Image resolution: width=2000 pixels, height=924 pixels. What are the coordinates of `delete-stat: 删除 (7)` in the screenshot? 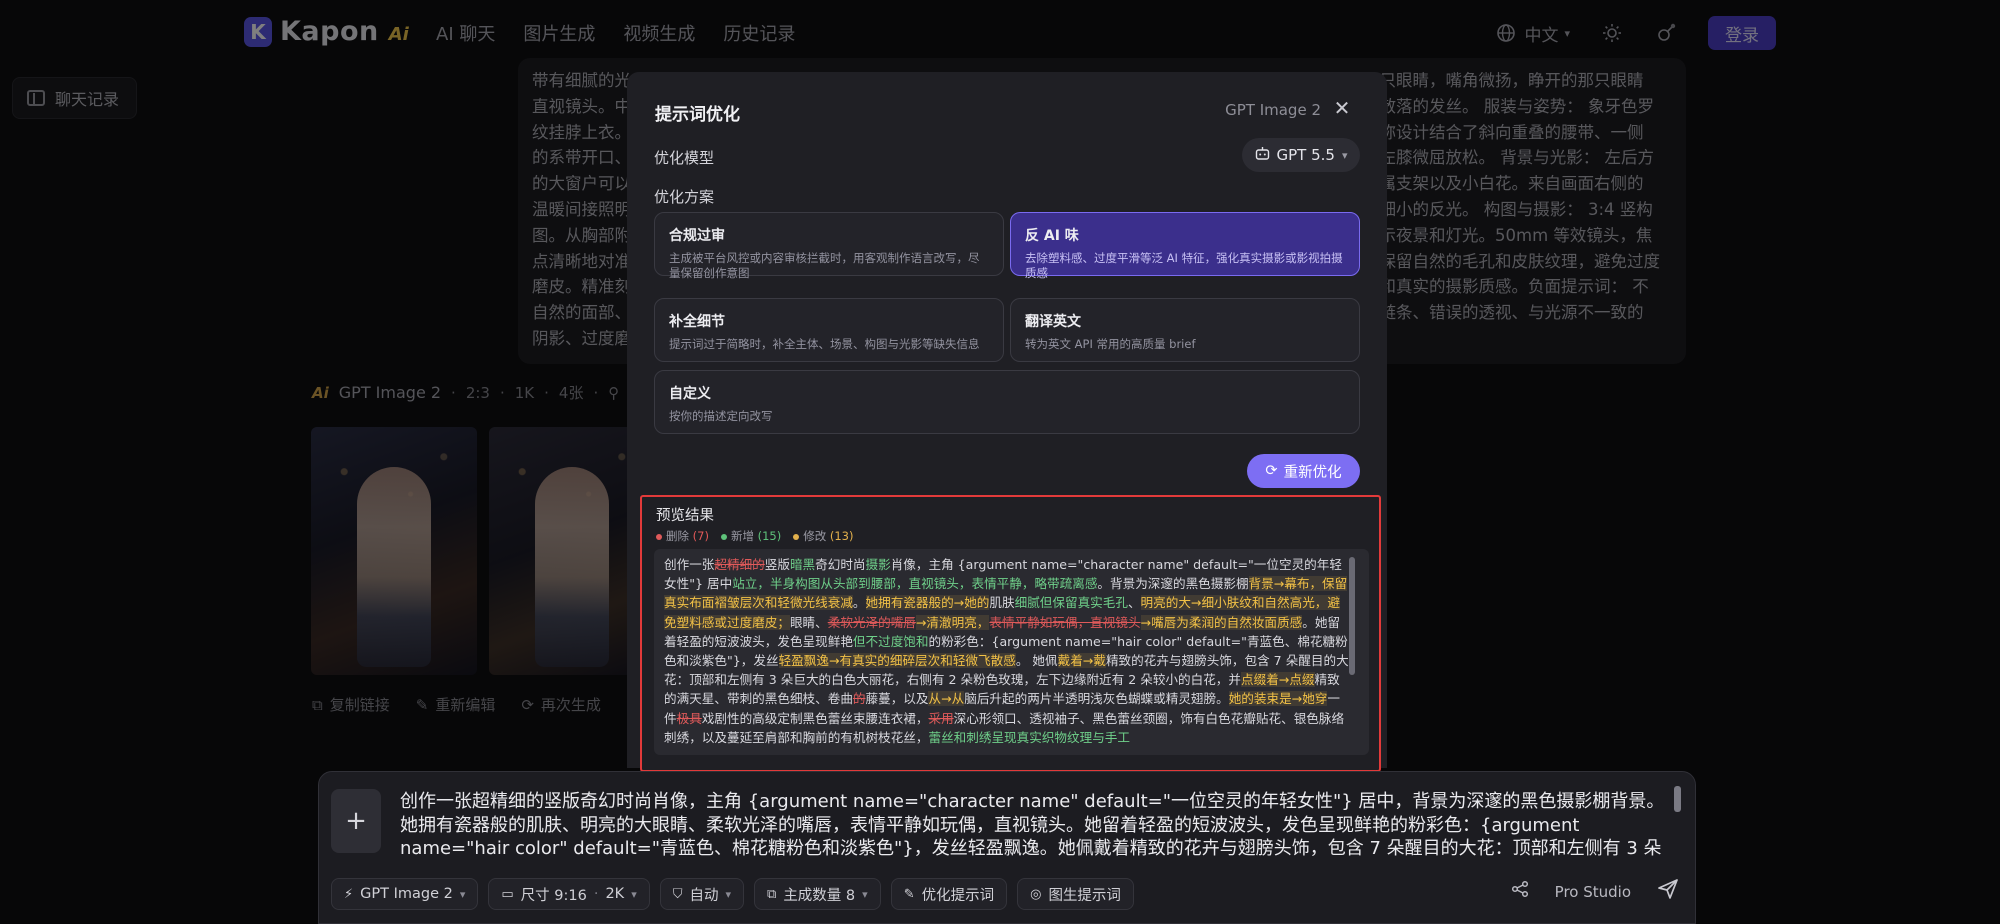 It's located at (682, 536).